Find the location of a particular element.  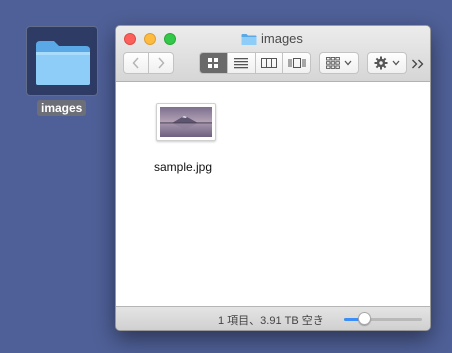

double-chevron-right-icon is located at coordinates (418, 64).